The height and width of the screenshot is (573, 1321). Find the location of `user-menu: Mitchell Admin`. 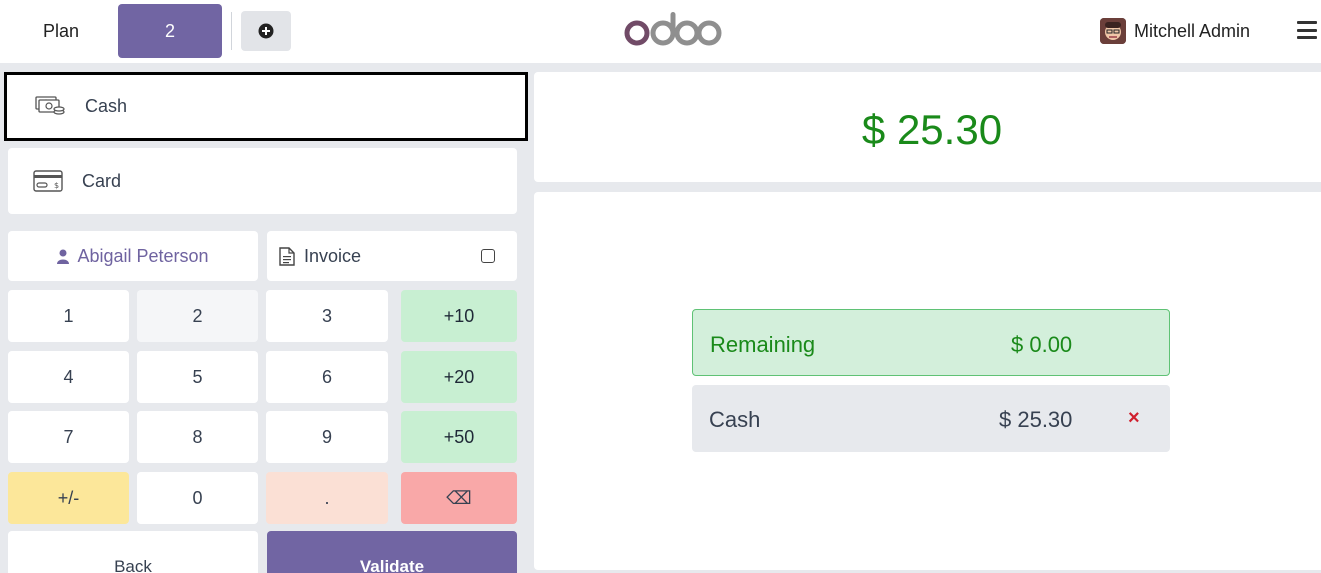

user-menu: Mitchell Admin is located at coordinates (1175, 31).